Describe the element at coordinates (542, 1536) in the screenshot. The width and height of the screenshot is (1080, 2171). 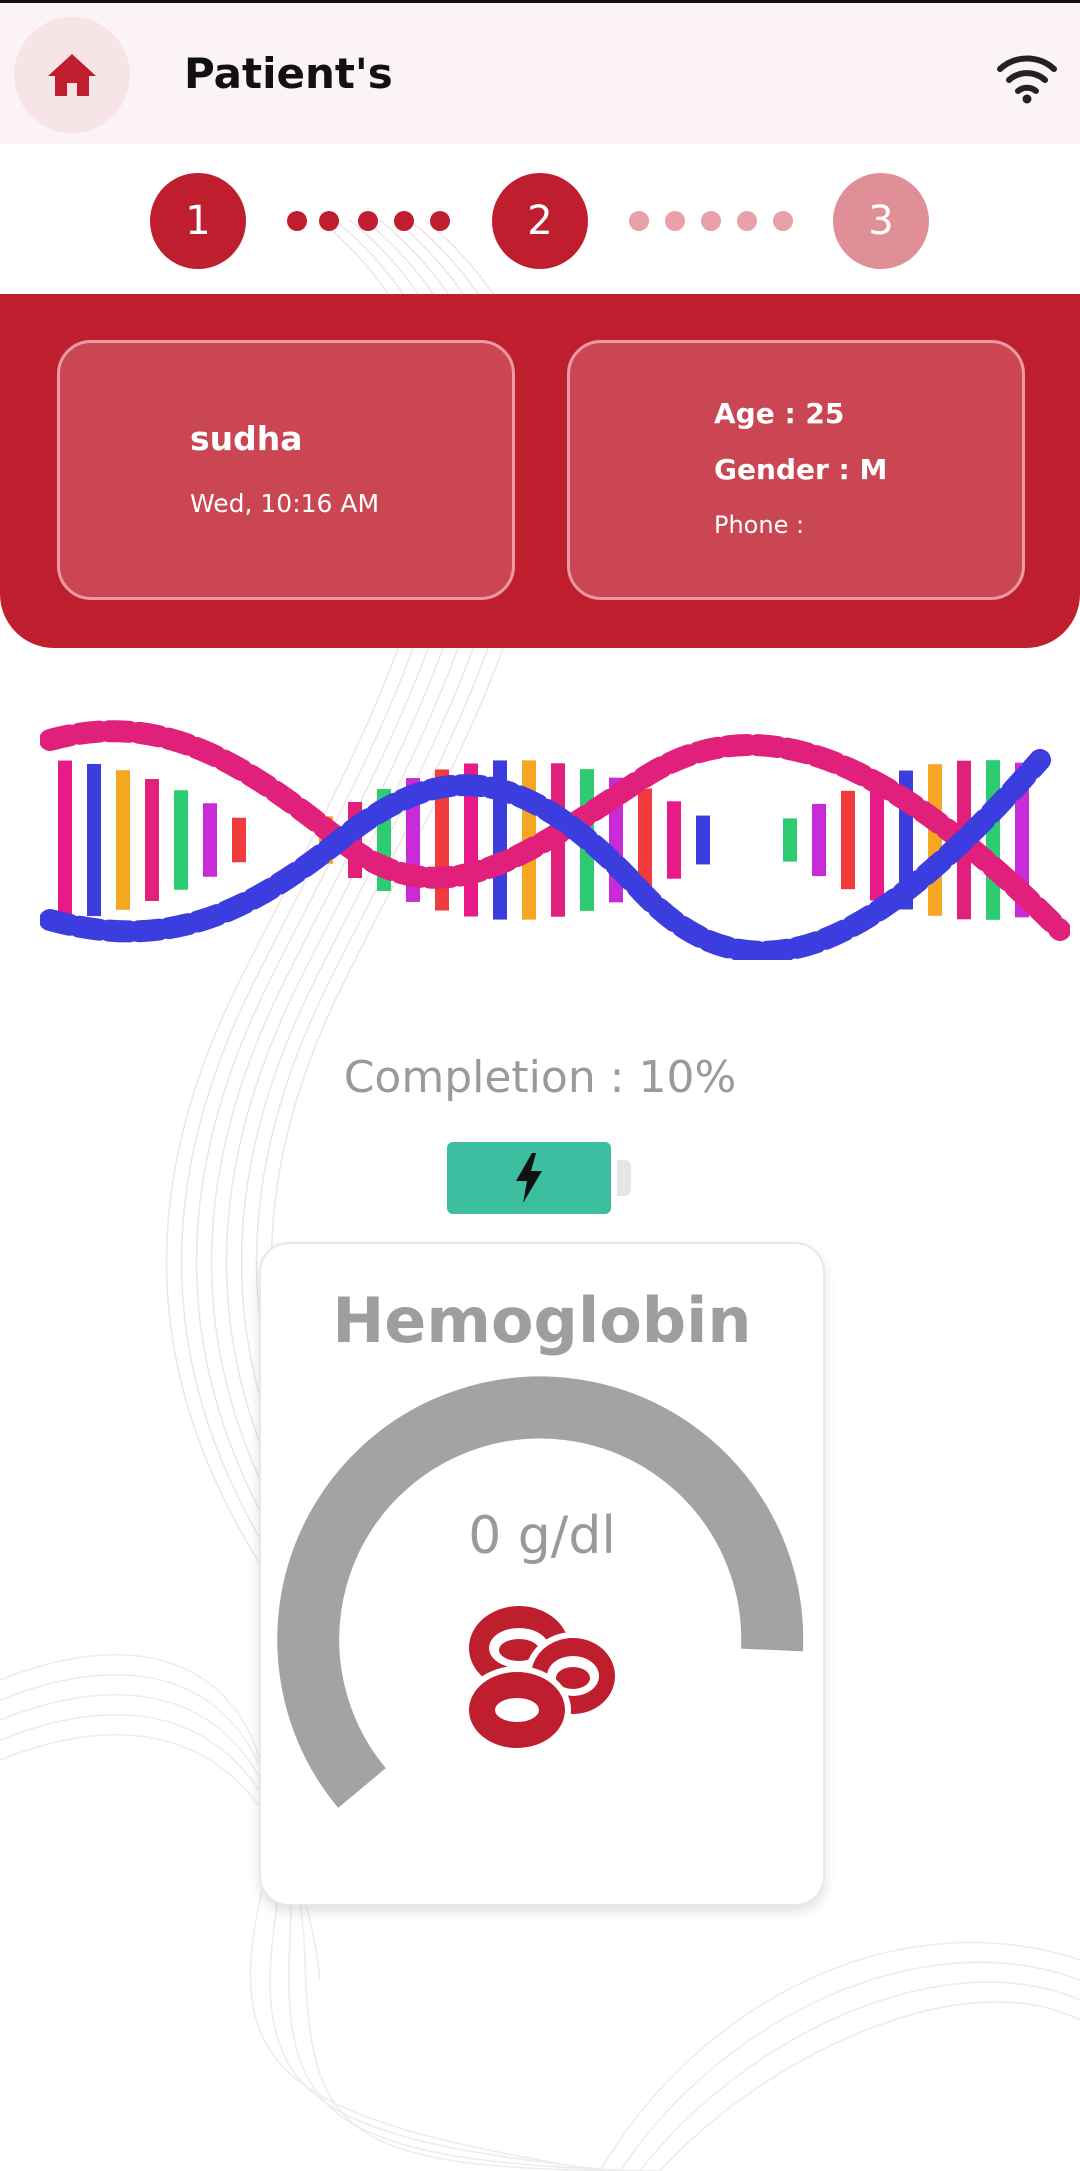
I see `hemoglobin-value: 0 g/dl` at that location.